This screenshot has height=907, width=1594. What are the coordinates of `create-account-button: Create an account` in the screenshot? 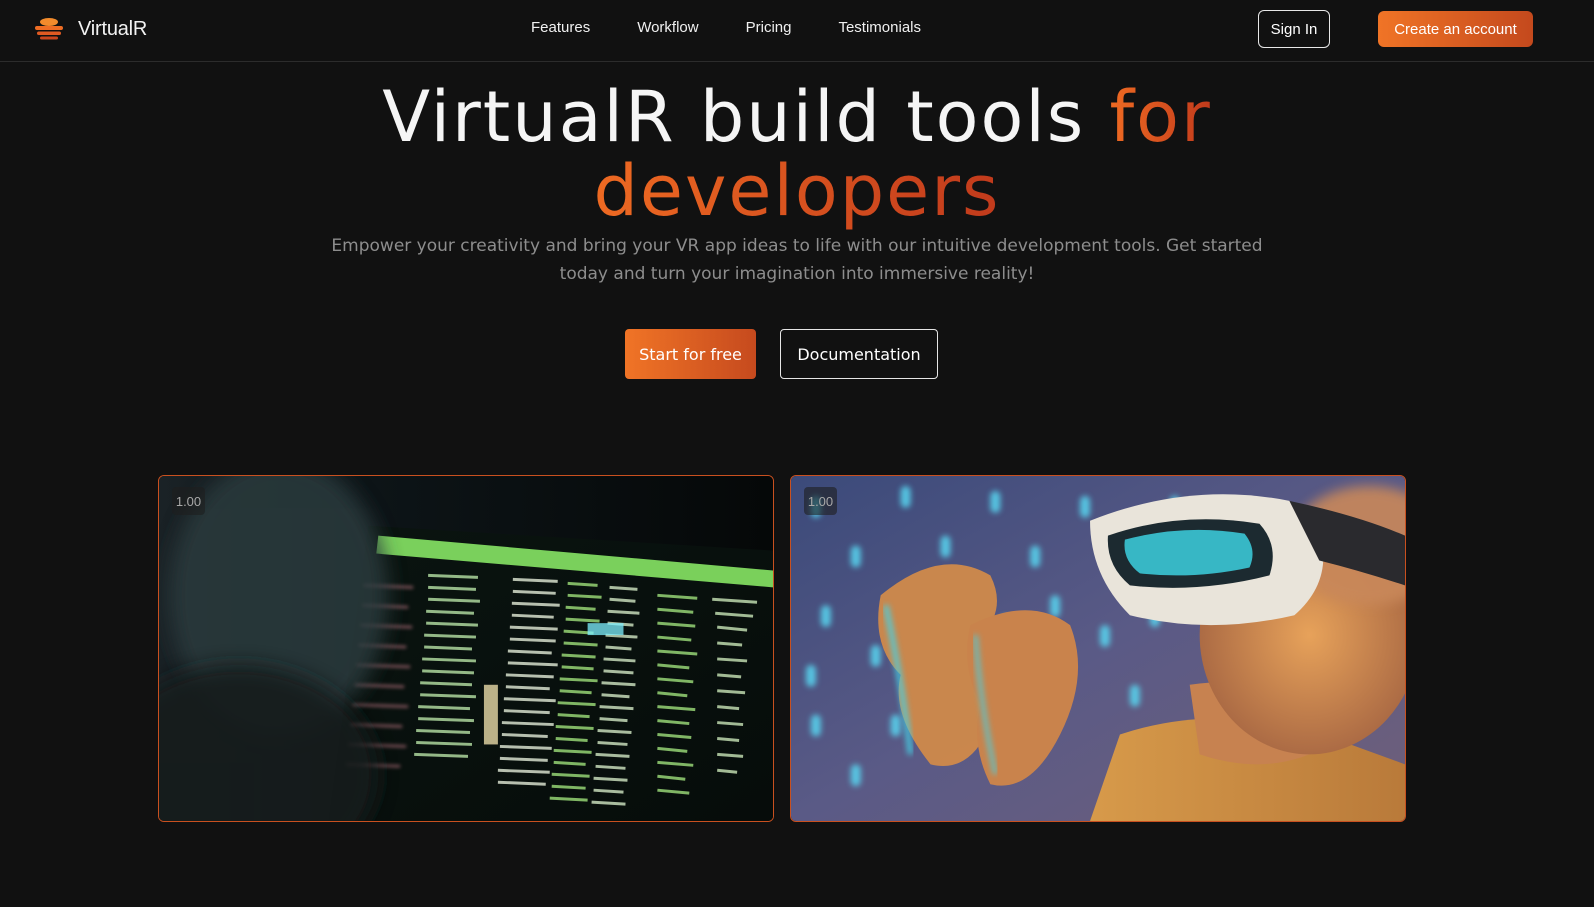 It's located at (1455, 29).